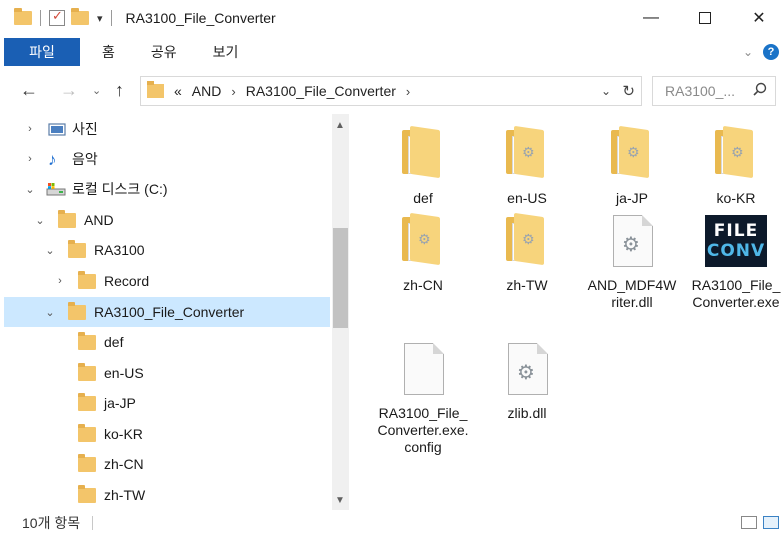 Image resolution: width=783 pixels, height=536 pixels. I want to click on file-name: RA3100_File_Converter.exe.config, so click(423, 430).